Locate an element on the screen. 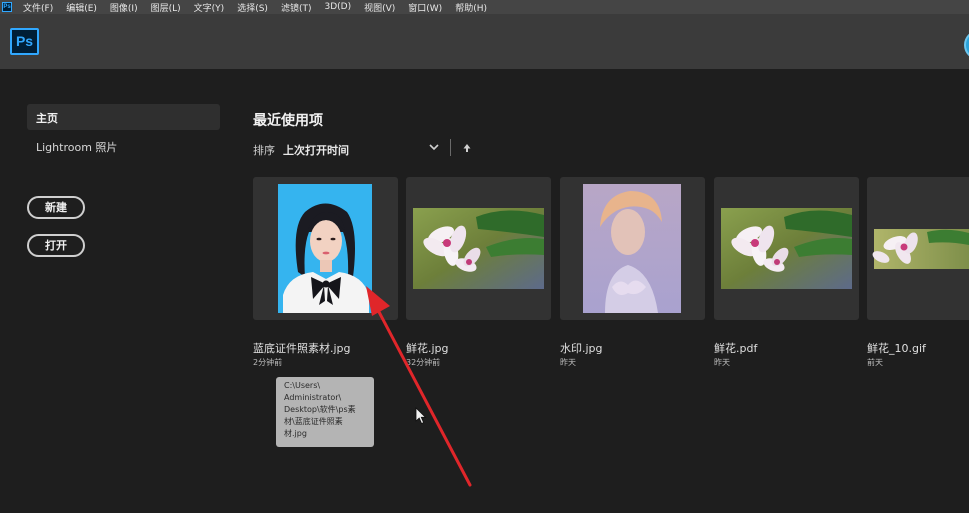  menu-type: 文字(Y) is located at coordinates (209, 7).